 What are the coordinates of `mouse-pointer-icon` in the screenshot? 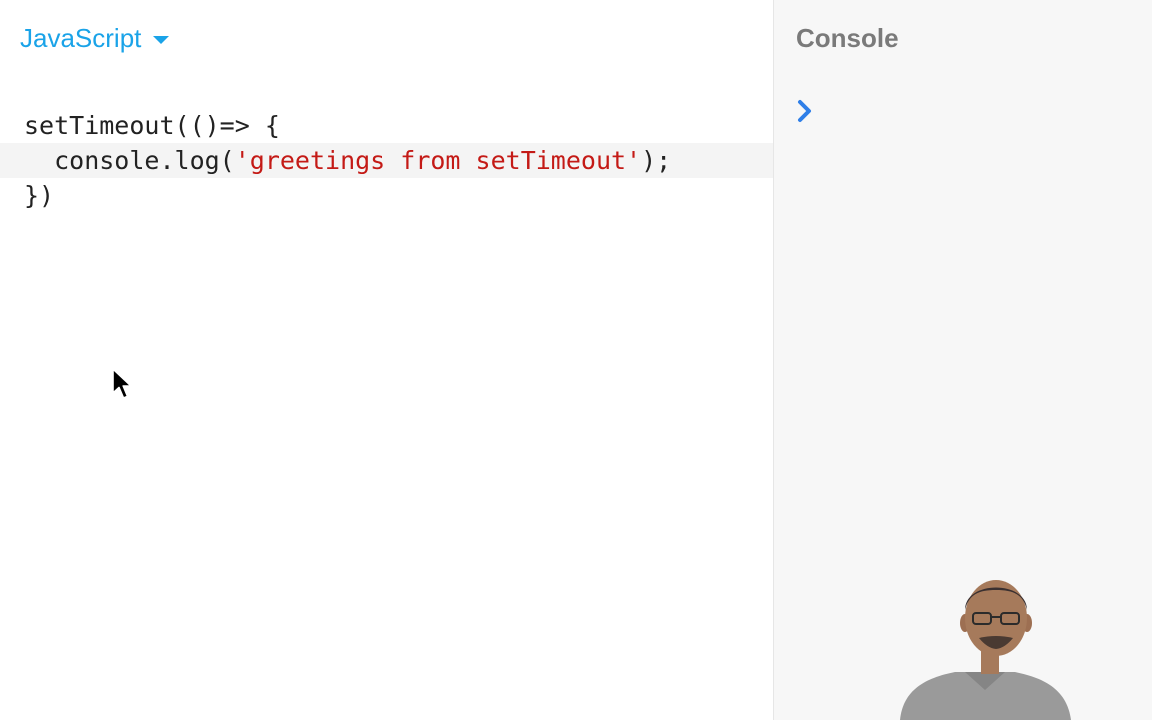 It's located at (122, 383).